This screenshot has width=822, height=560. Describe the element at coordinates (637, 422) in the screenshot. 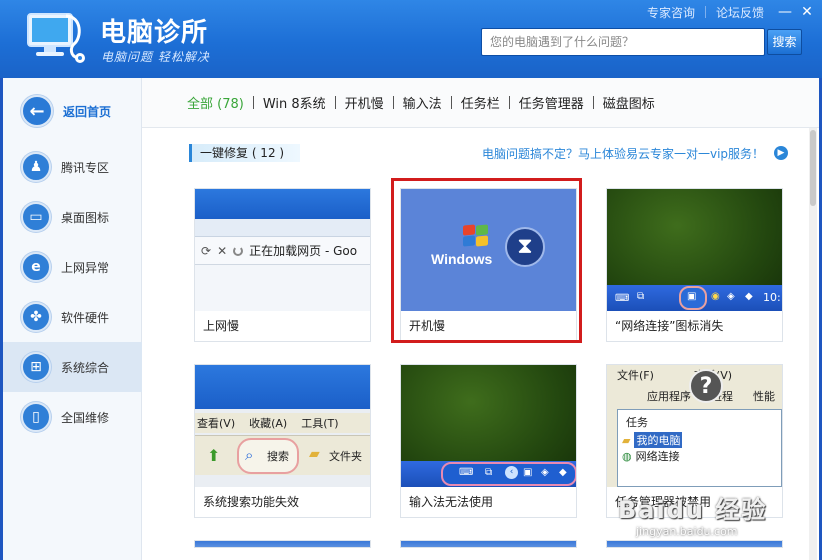

I see `column-task: 任务` at that location.